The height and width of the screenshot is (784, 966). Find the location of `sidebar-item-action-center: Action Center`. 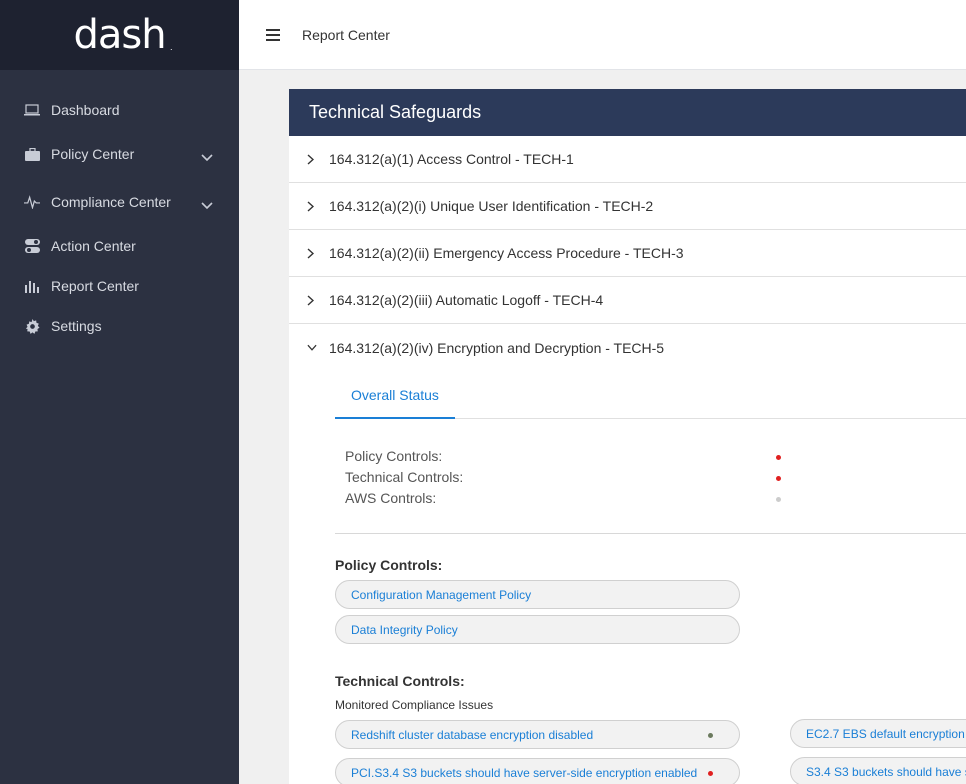

sidebar-item-action-center: Action Center is located at coordinates (119, 246).